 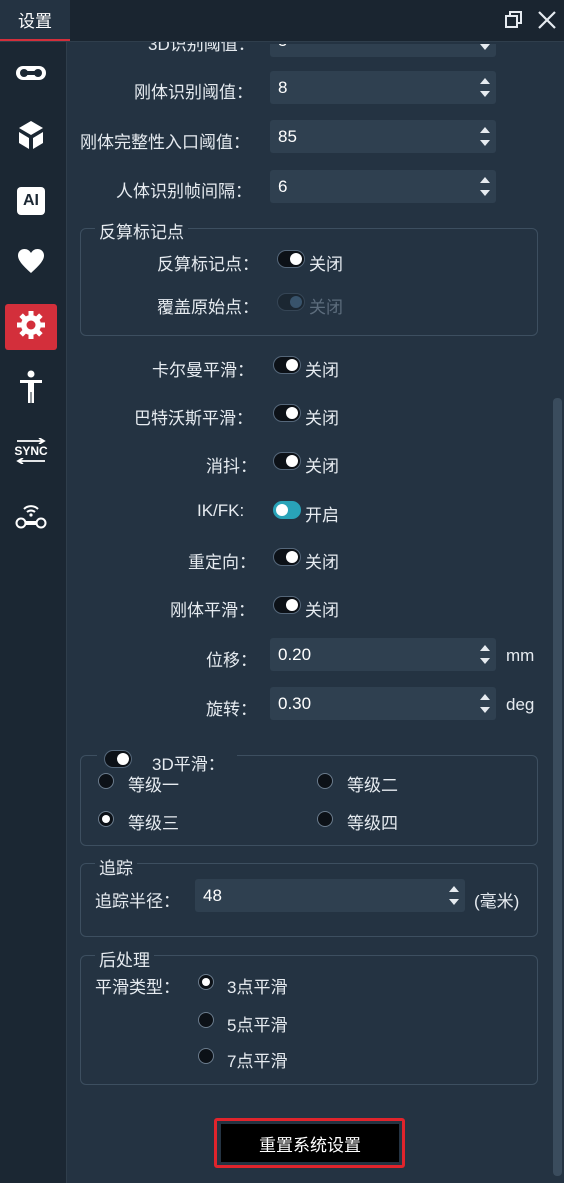 What do you see at coordinates (383, 654) in the screenshot?
I see `displacement-spinbox: 0.20` at bounding box center [383, 654].